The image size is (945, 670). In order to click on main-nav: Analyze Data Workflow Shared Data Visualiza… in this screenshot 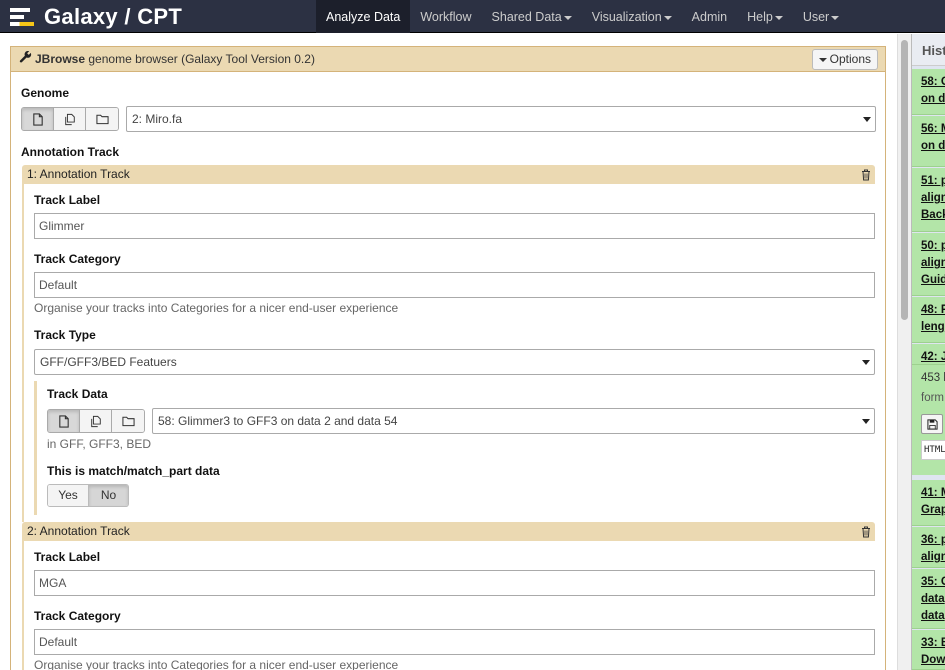, I will do `click(582, 16)`.